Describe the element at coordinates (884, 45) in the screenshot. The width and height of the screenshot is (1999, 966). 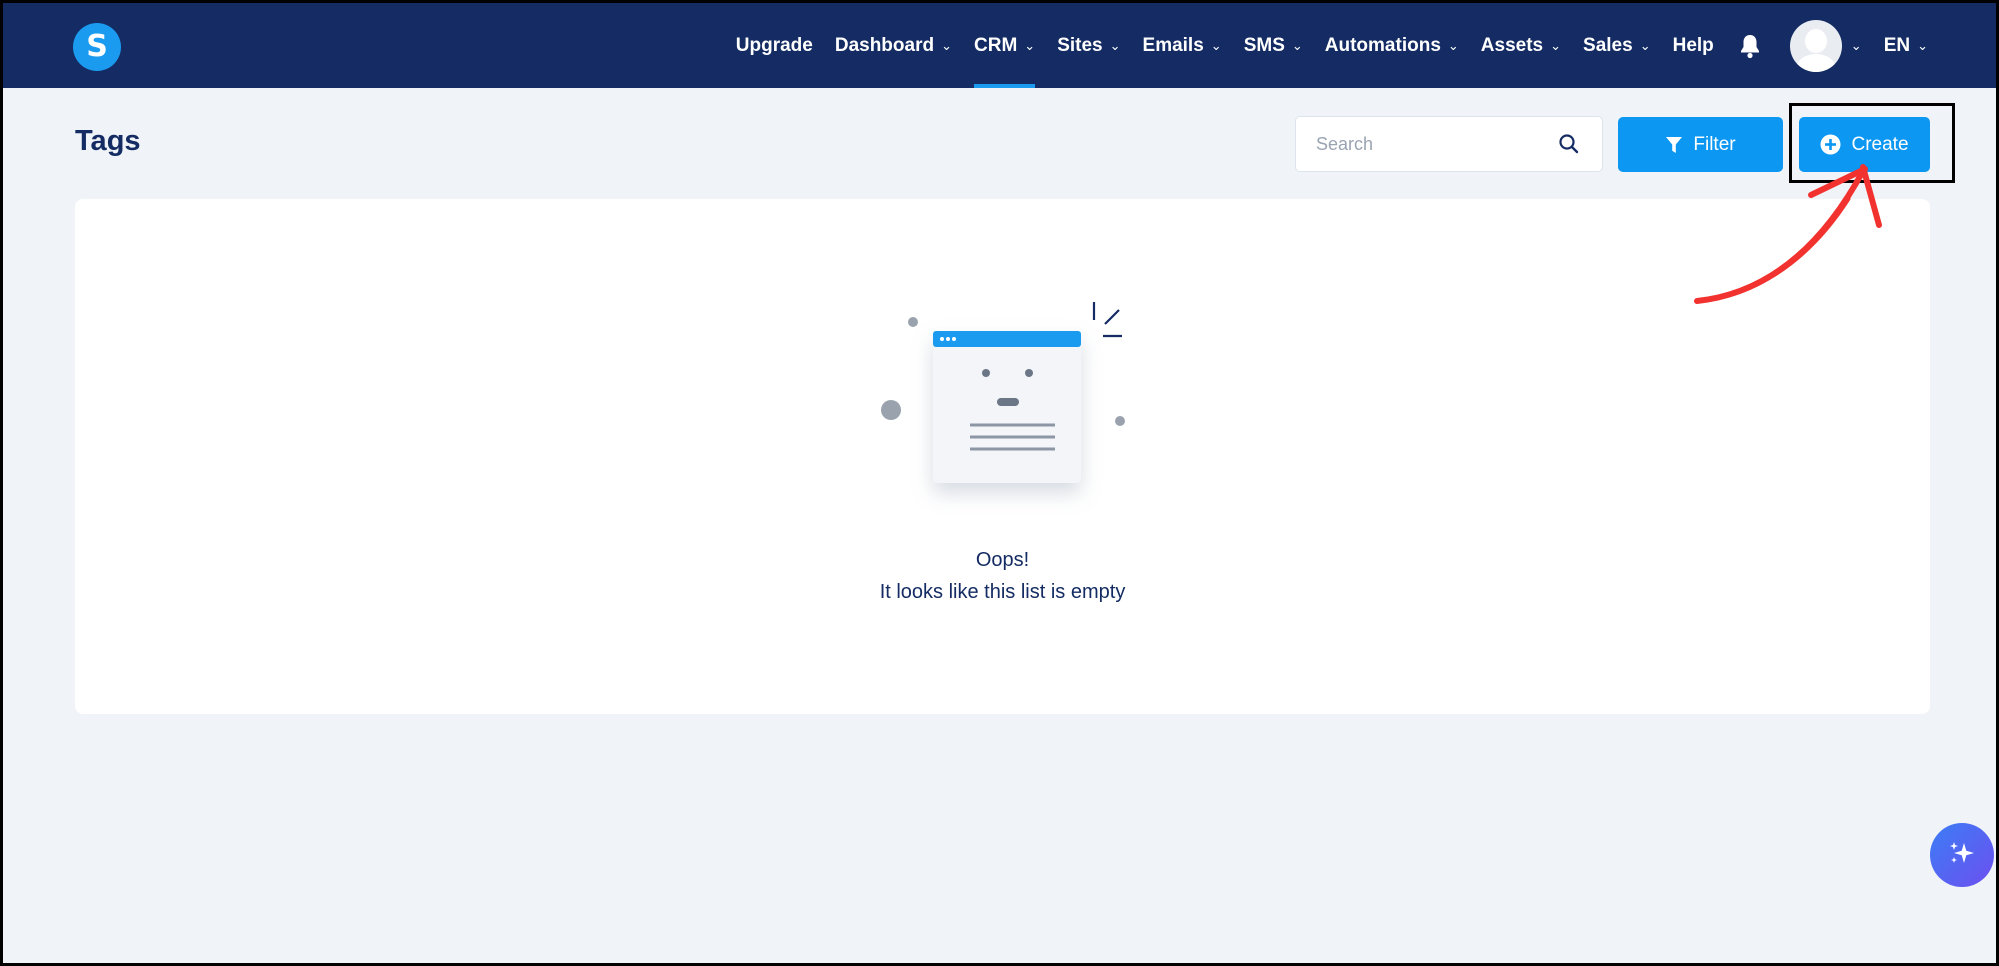
I see `nav-item-label: Dashboard` at that location.